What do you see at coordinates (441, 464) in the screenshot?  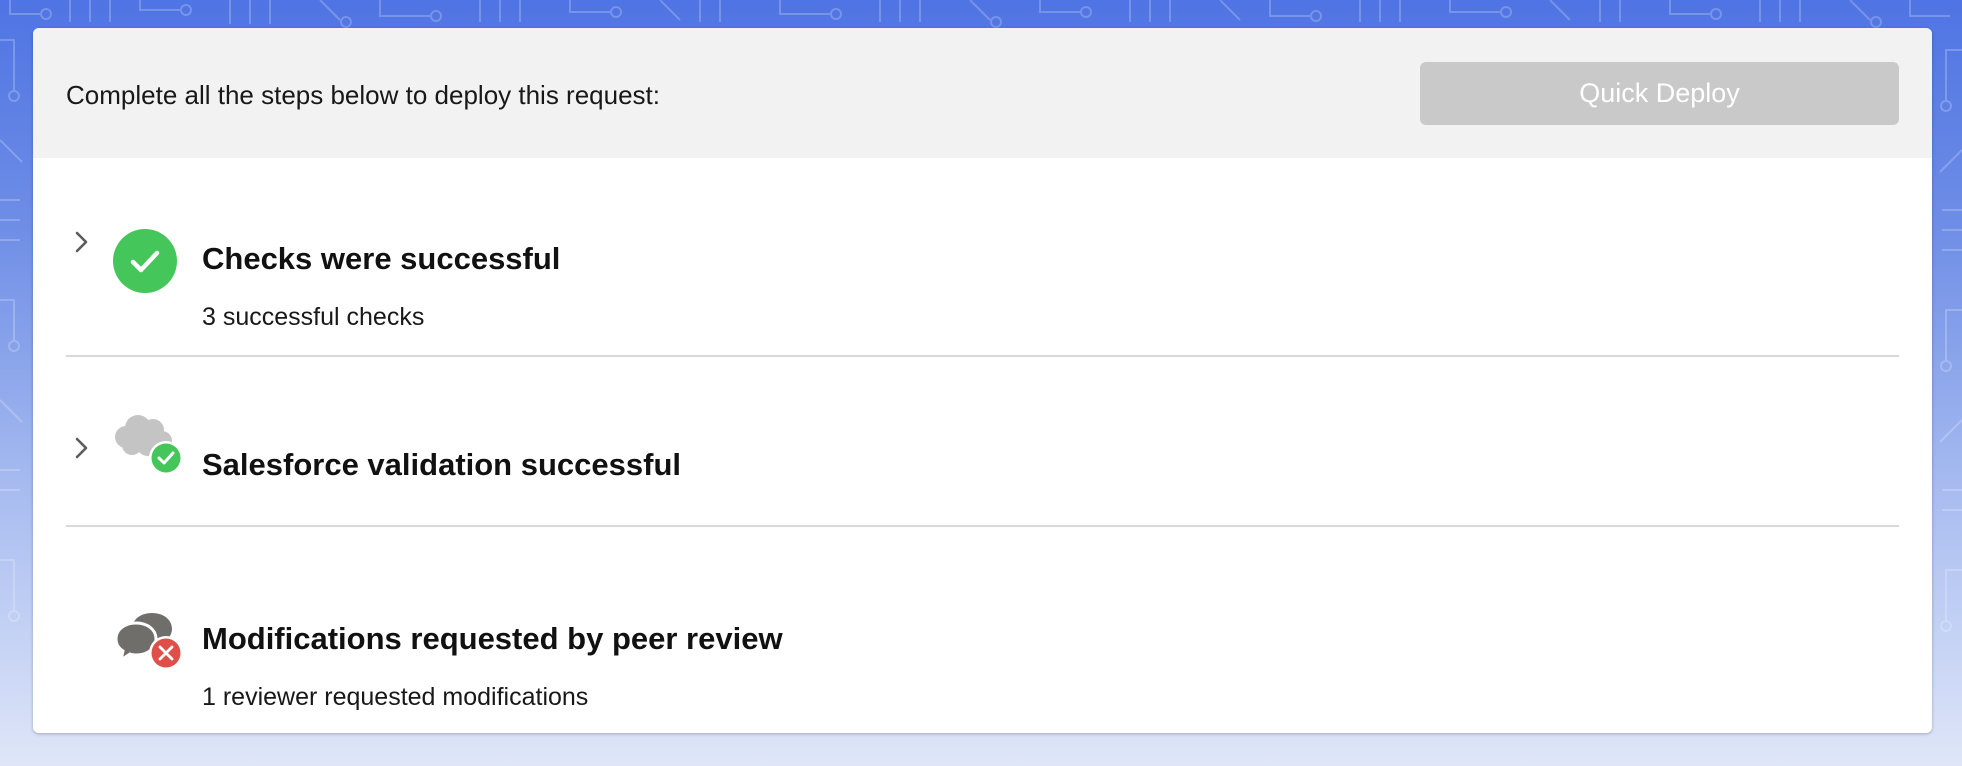 I see `step-title: Salesforce validation successful` at bounding box center [441, 464].